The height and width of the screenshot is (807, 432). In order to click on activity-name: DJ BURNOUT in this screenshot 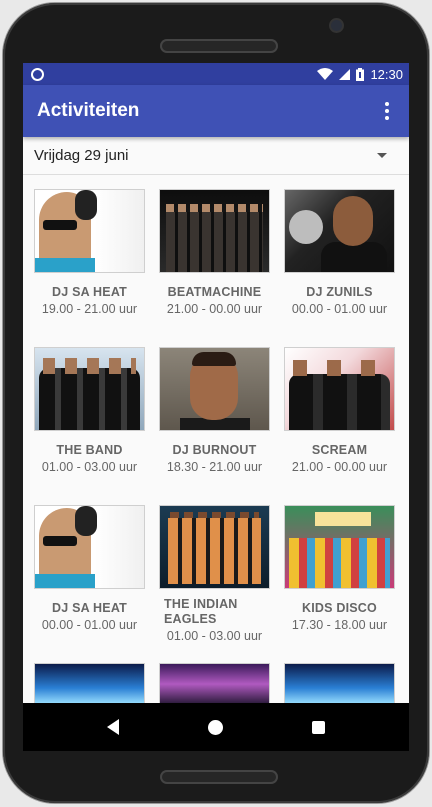, I will do `click(214, 450)`.